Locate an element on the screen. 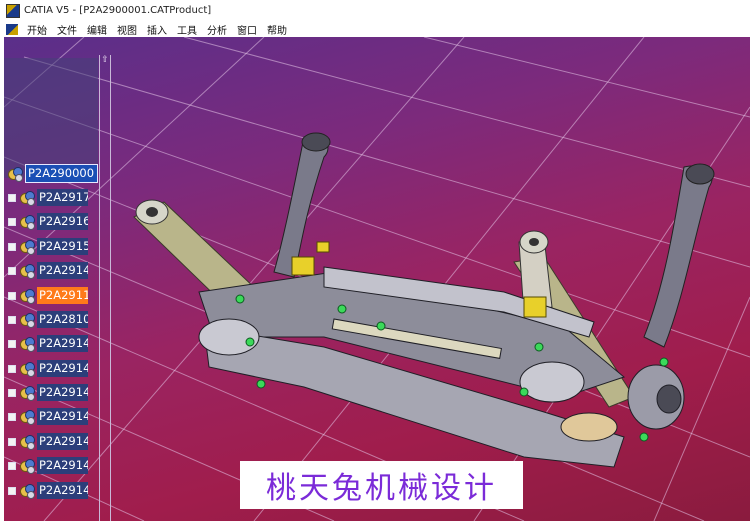  menu-insert: 插入 is located at coordinates (157, 29).